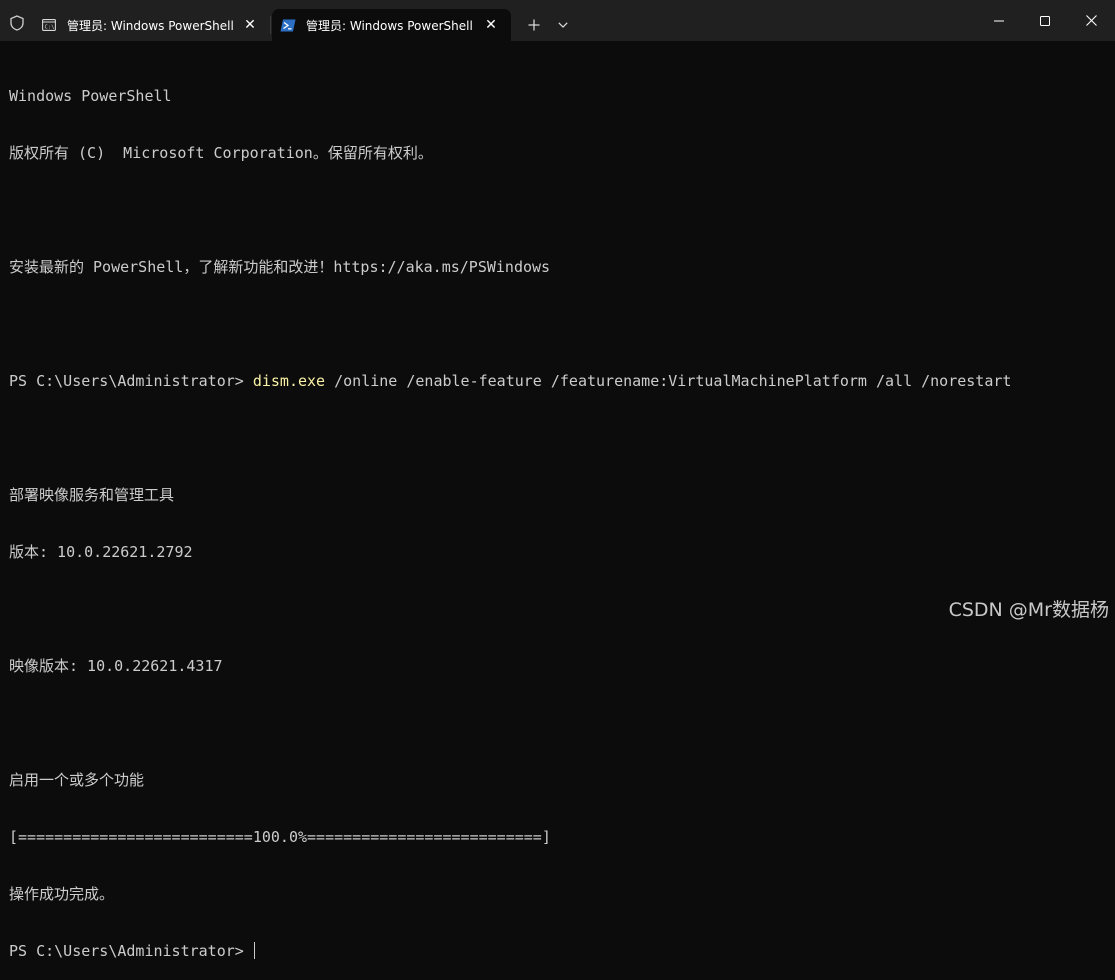  Describe the element at coordinates (50, 28) in the screenshot. I see `svg-text: C:\` at that location.